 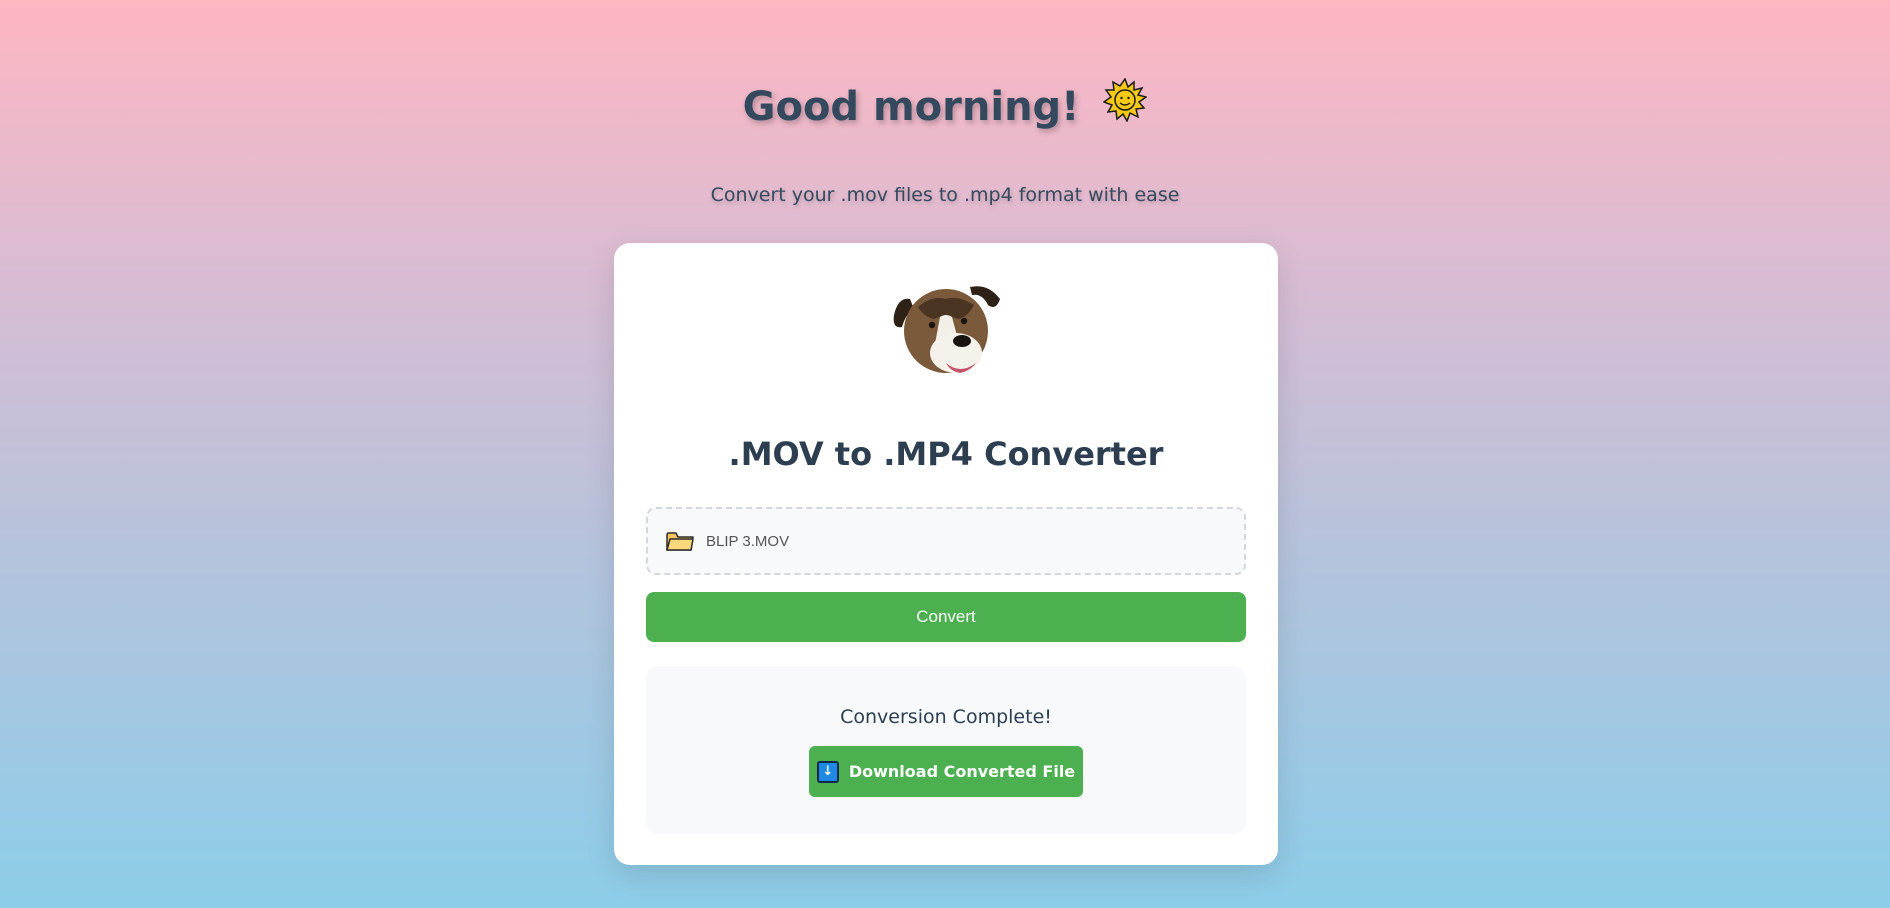 I want to click on download-icon: ↓, so click(x=827, y=771).